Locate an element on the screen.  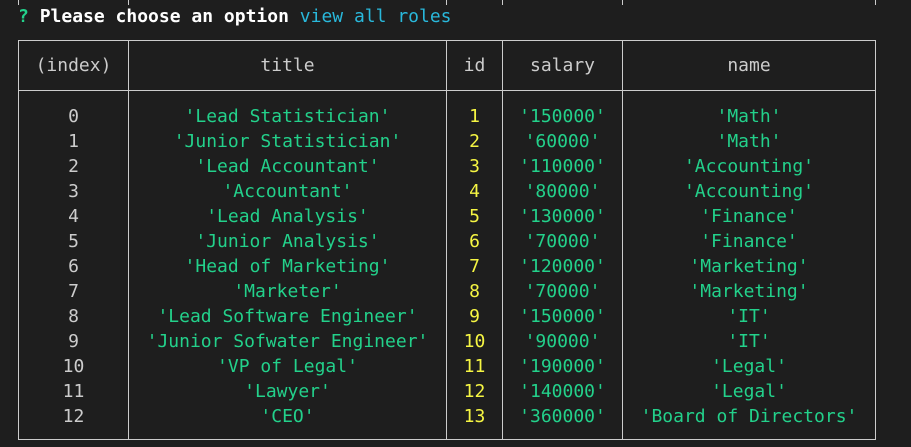
table-row: 1 'Junior Statistician' 2 '60000' 'Math' is located at coordinates (447, 141).